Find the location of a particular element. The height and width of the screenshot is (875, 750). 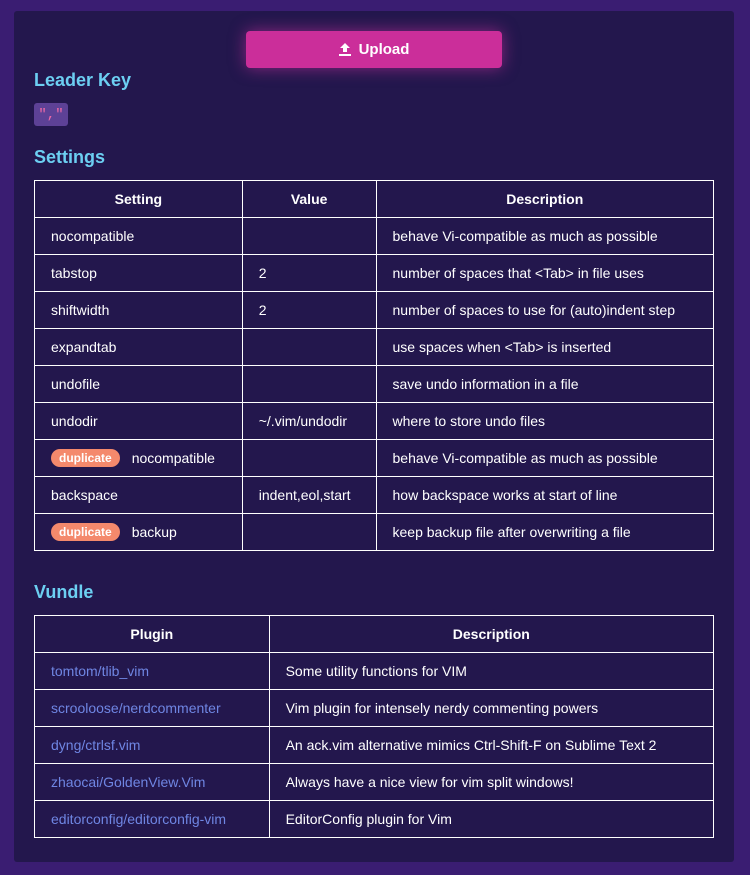

vundle-header-row: Plugin Description is located at coordinates (374, 634).